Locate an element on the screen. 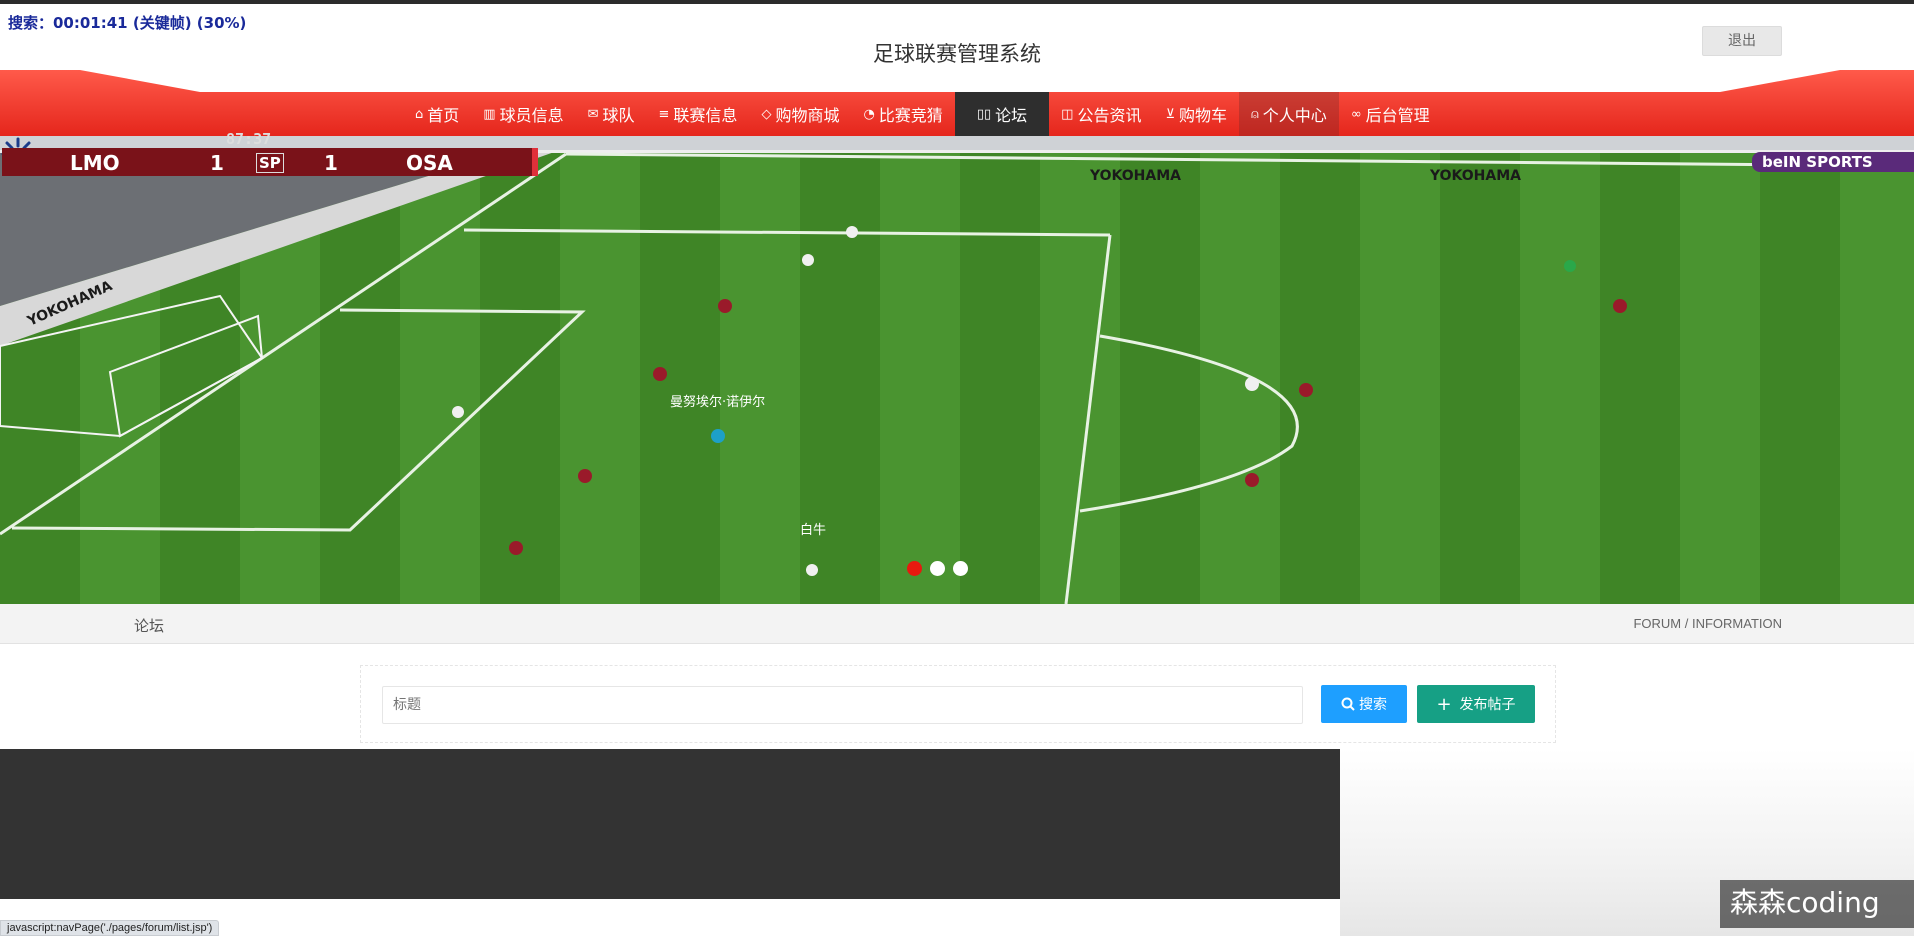 This screenshot has width=1914, height=936. nav-item-label: 联赛信息 is located at coordinates (705, 115).